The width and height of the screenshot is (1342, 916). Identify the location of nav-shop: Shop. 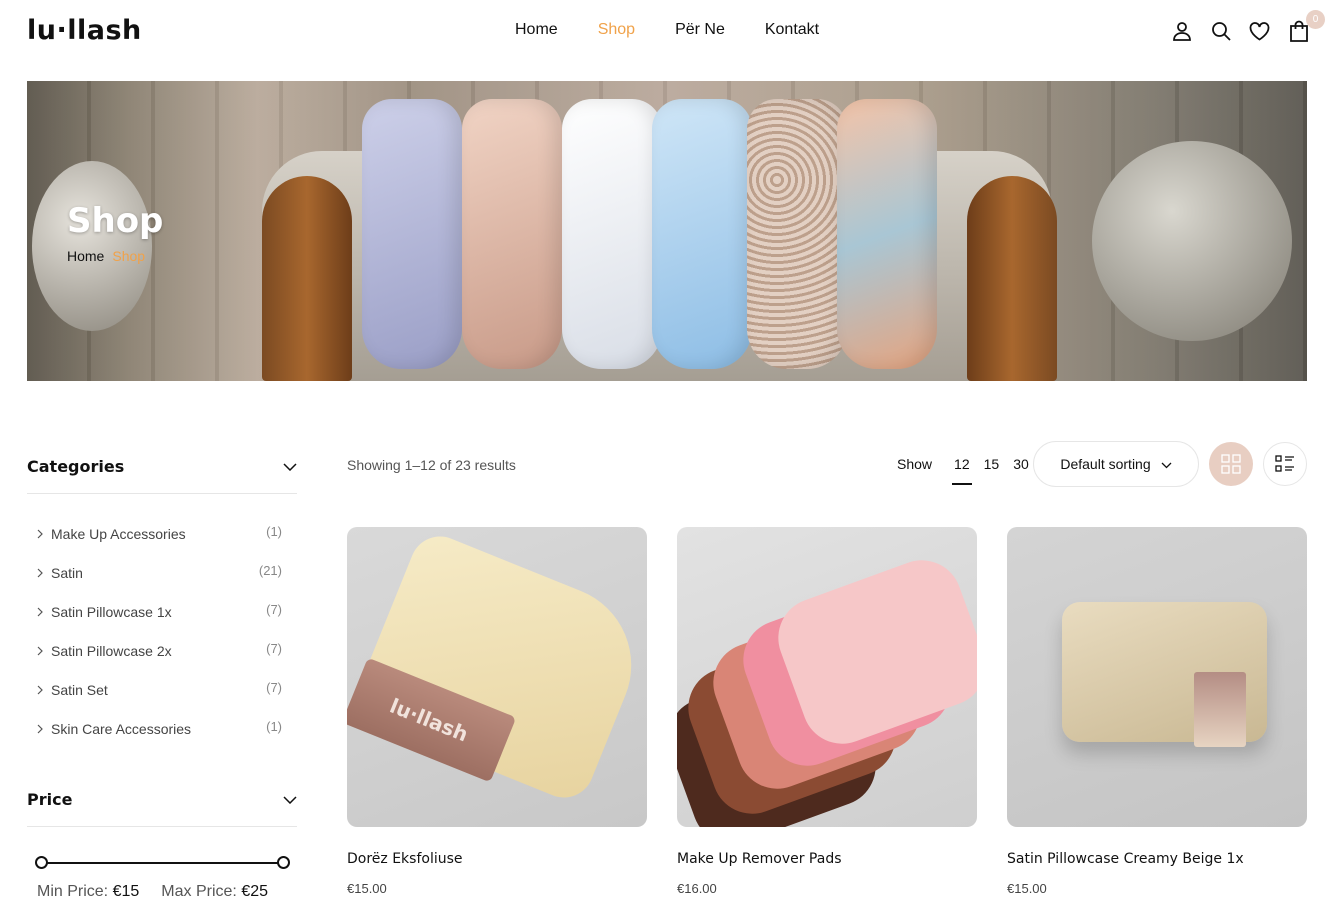
(616, 30).